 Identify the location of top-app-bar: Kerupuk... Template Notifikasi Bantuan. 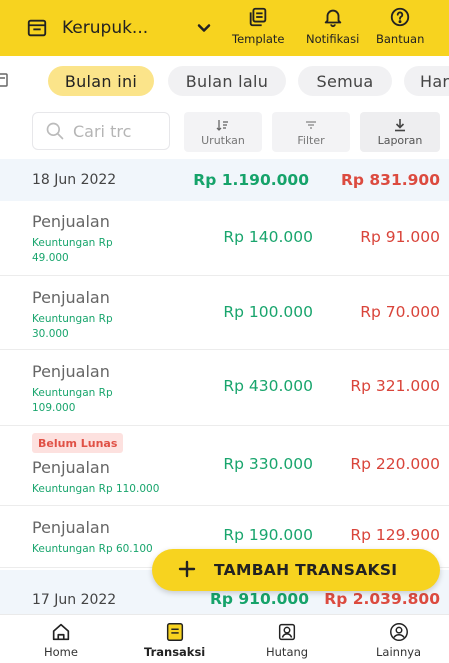
(224, 28).